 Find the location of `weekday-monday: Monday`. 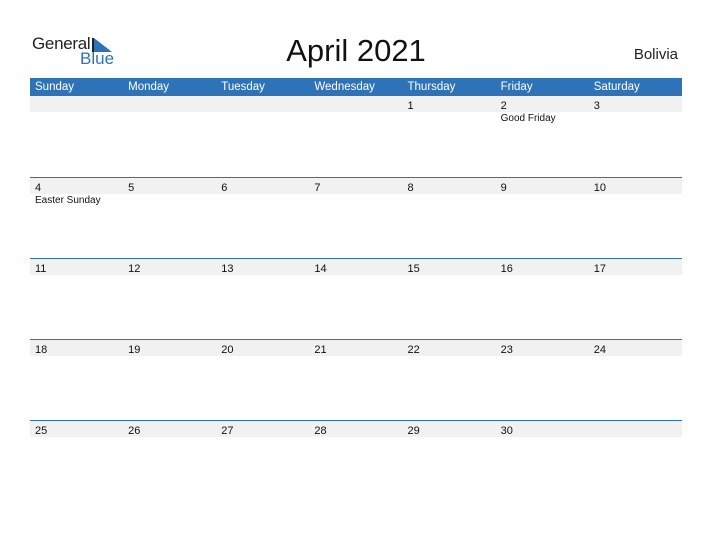

weekday-monday: Monday is located at coordinates (149, 87).